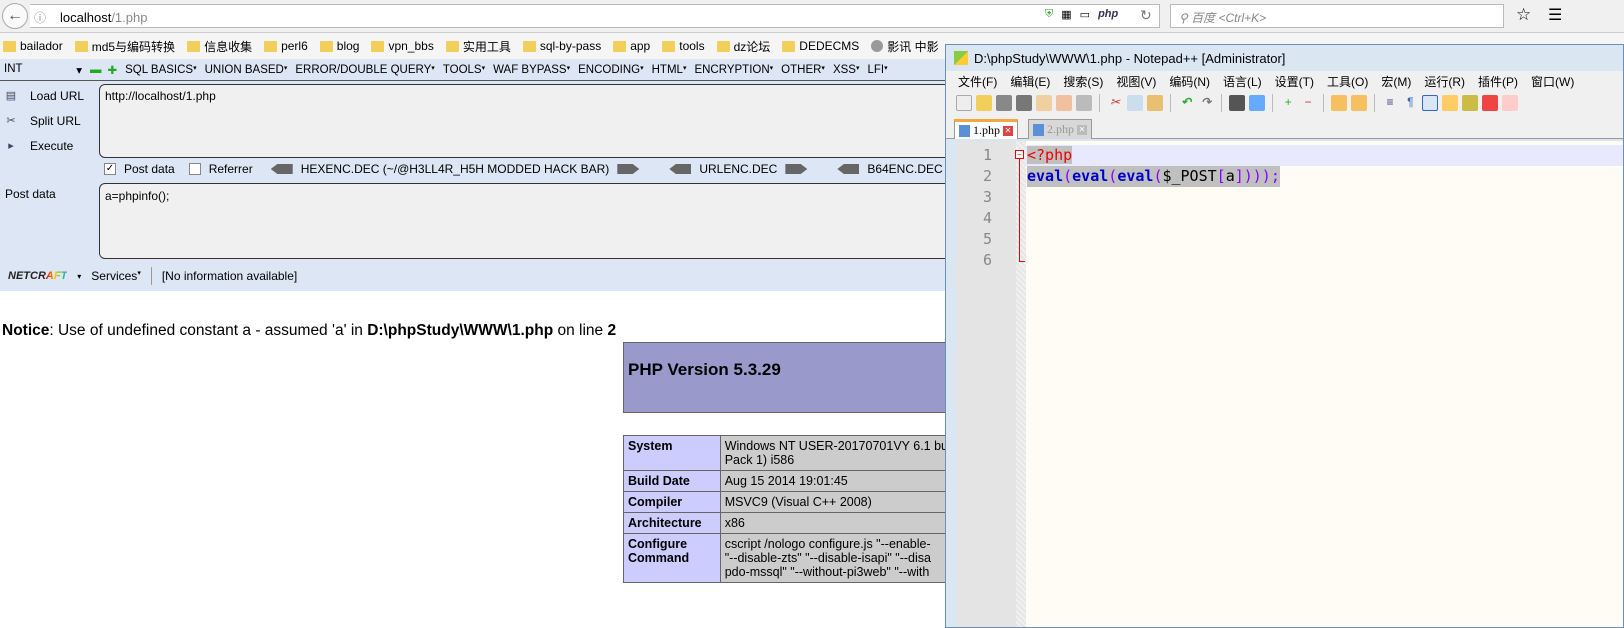  Describe the element at coordinates (877, 46) in the screenshot. I see `globe-icon` at that location.